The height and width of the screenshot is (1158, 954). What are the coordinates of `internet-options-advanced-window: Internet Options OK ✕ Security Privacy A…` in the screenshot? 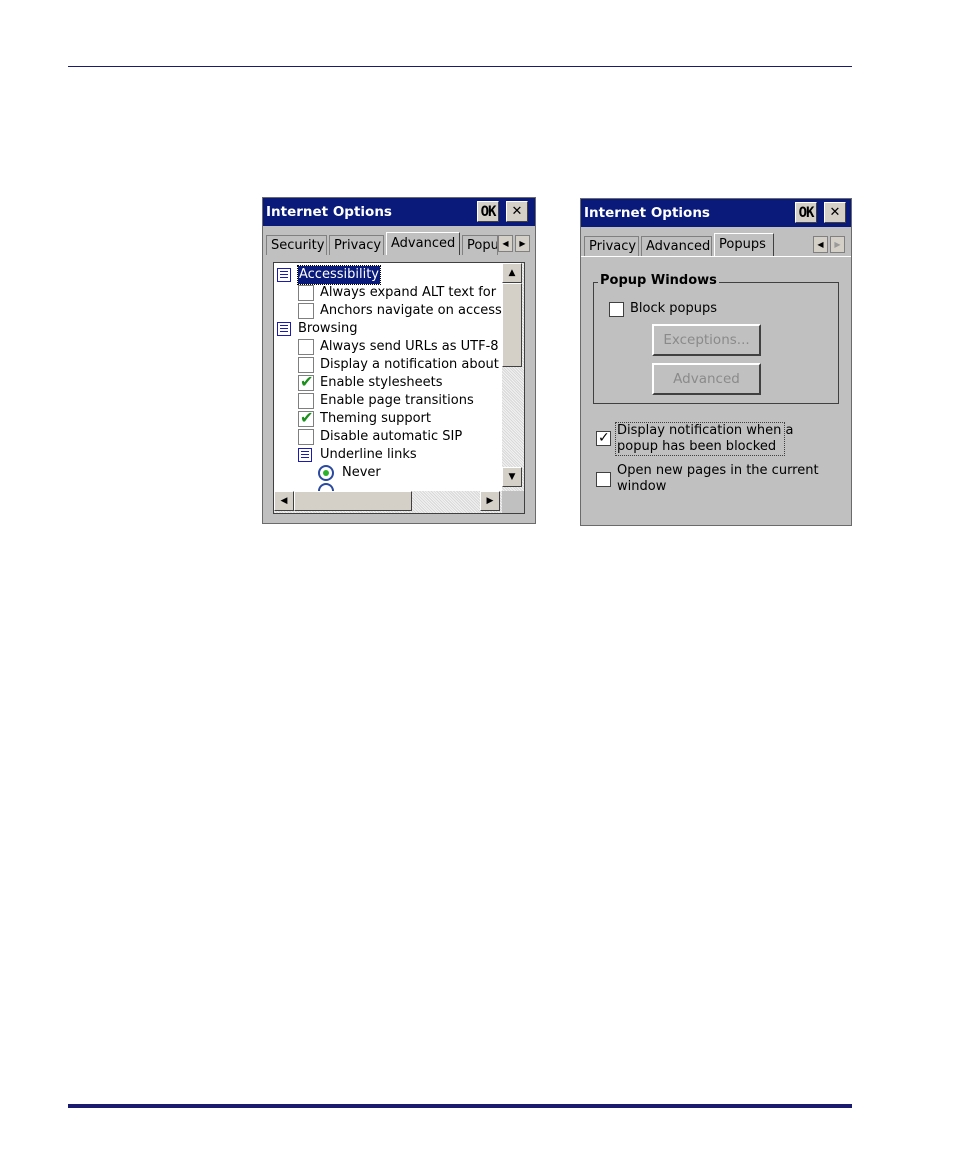 It's located at (399, 360).